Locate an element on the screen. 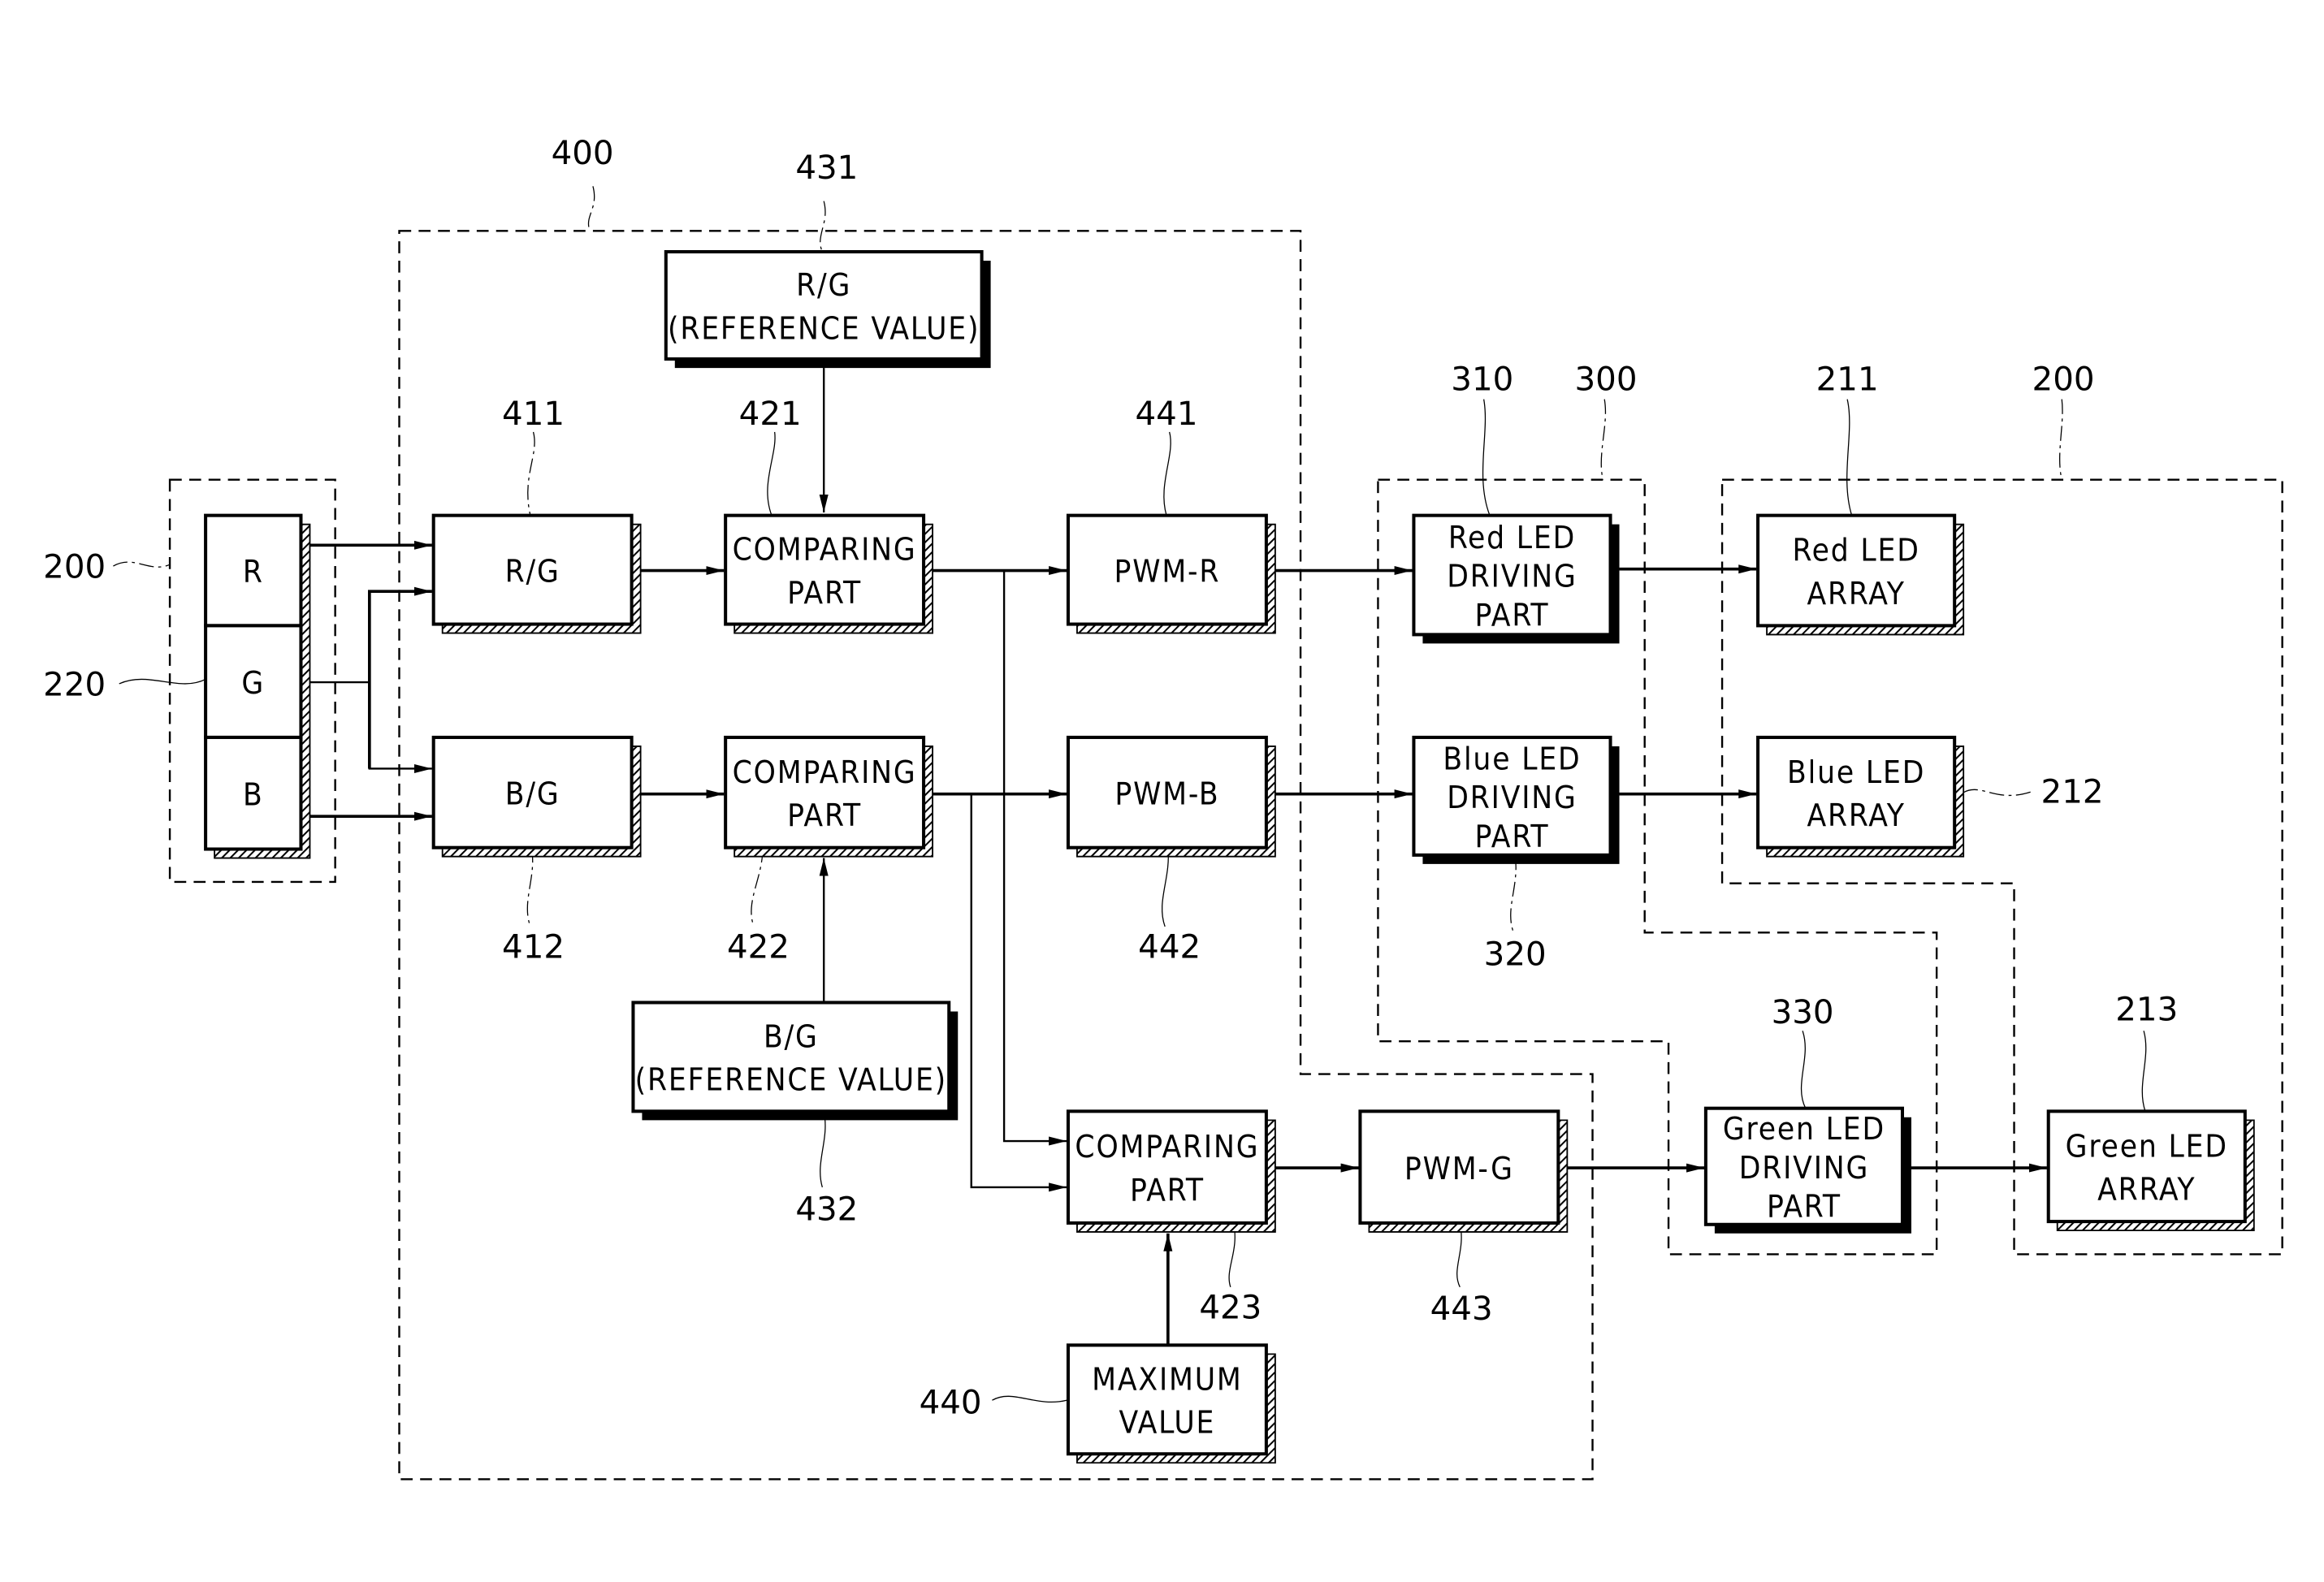  block-label-line: B is located at coordinates (253, 794).